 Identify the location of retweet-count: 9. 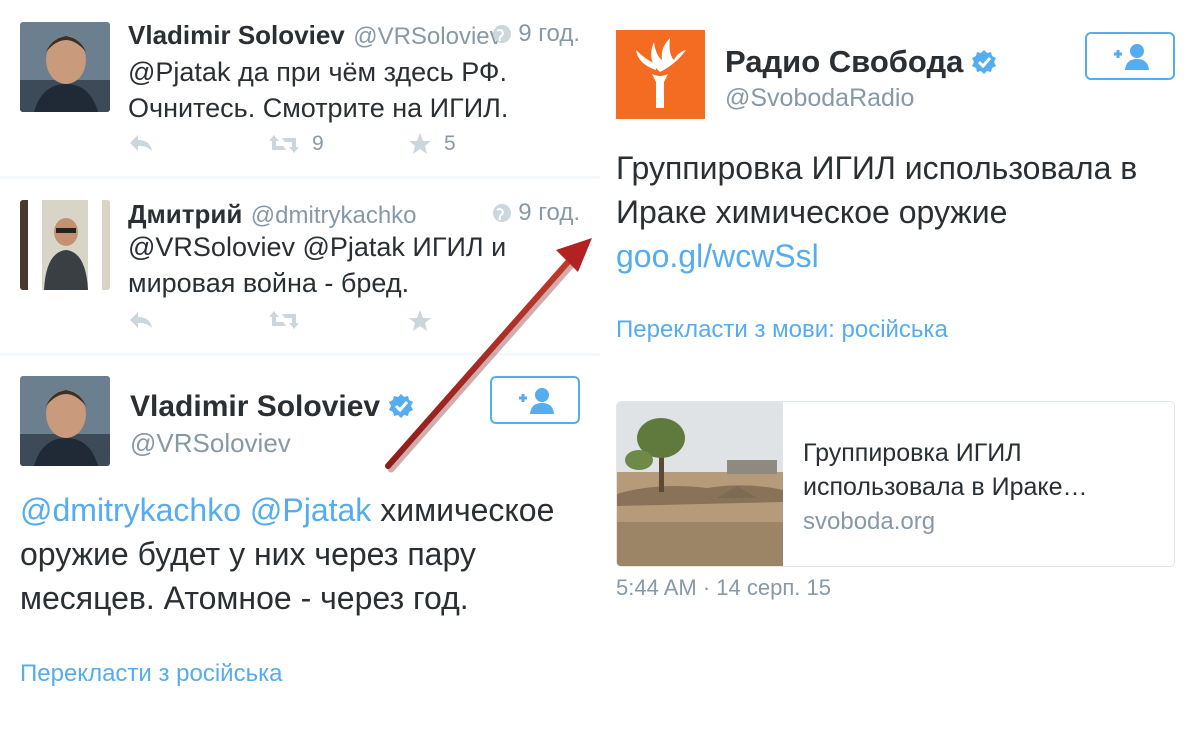
(318, 143).